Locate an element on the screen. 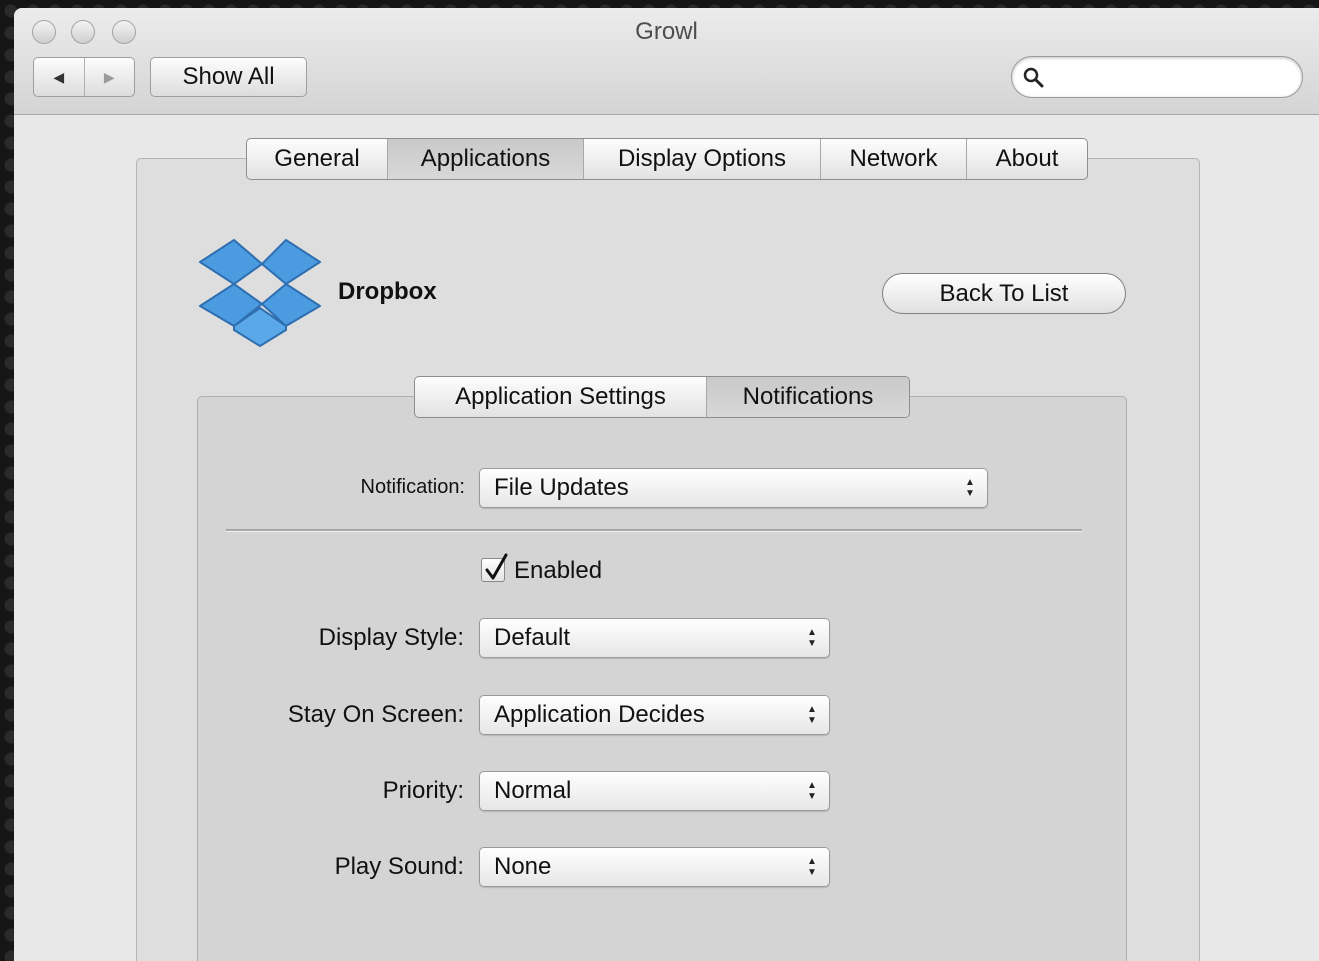 Image resolution: width=1319 pixels, height=961 pixels. left-triangle-icon: ◀ is located at coordinates (59, 76).